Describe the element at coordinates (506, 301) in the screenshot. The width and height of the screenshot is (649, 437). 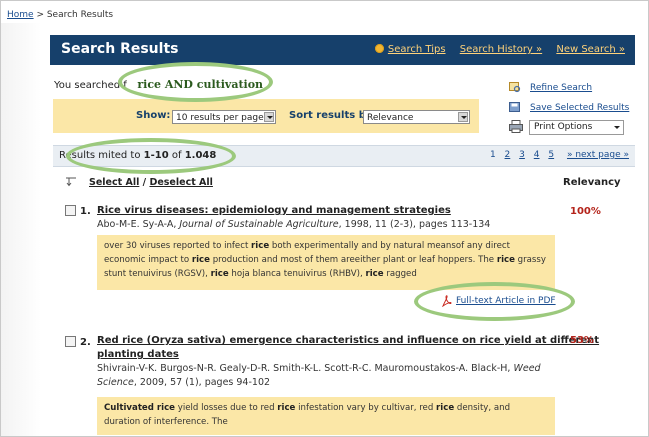
I see `full-text-pdf-link: Full-text Article in PDF` at that location.